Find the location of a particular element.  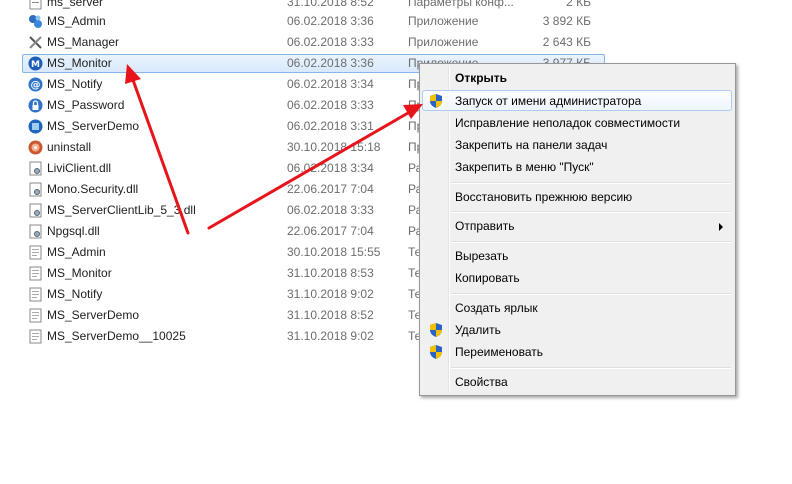

at-sign-app-icon: @ is located at coordinates (35, 84).